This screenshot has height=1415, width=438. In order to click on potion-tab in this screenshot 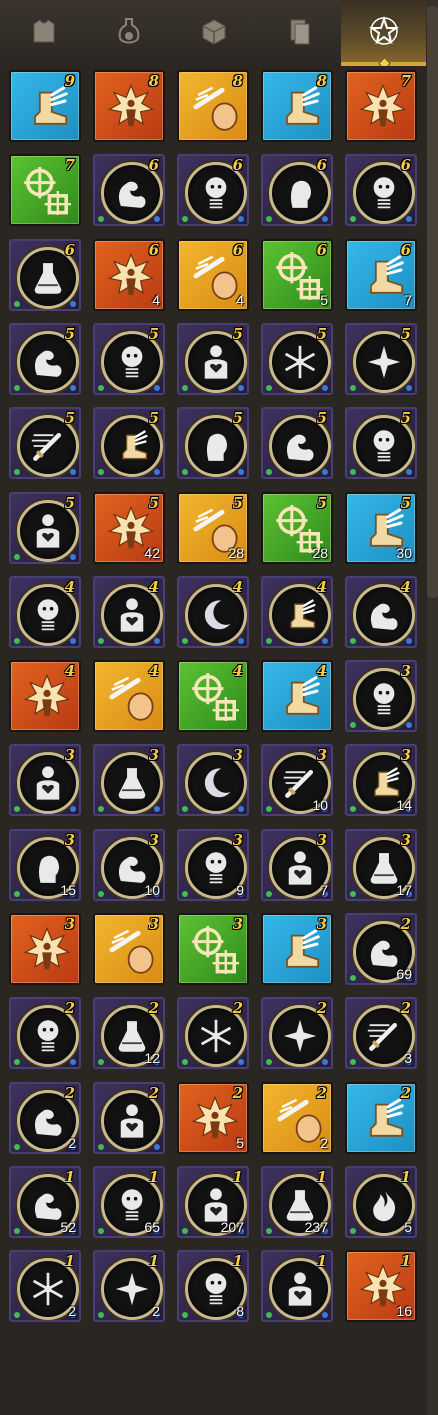, I will do `click(128, 33)`.